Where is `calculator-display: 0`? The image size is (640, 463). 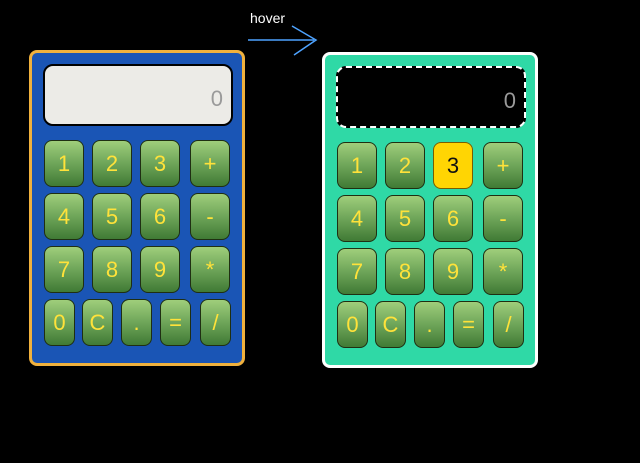
calculator-display: 0 is located at coordinates (138, 95).